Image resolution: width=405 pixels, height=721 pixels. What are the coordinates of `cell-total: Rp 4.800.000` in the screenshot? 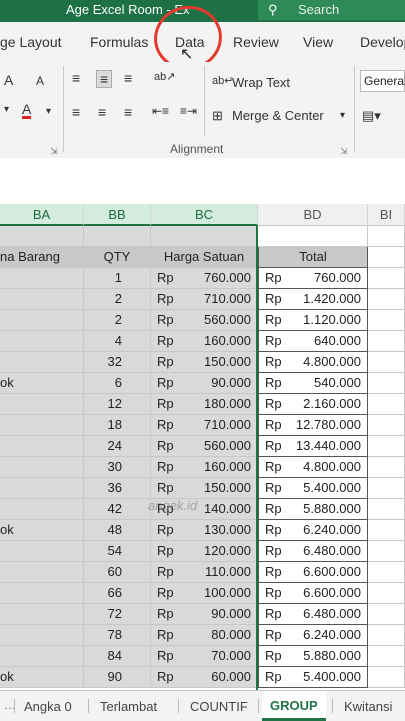 It's located at (313, 467).